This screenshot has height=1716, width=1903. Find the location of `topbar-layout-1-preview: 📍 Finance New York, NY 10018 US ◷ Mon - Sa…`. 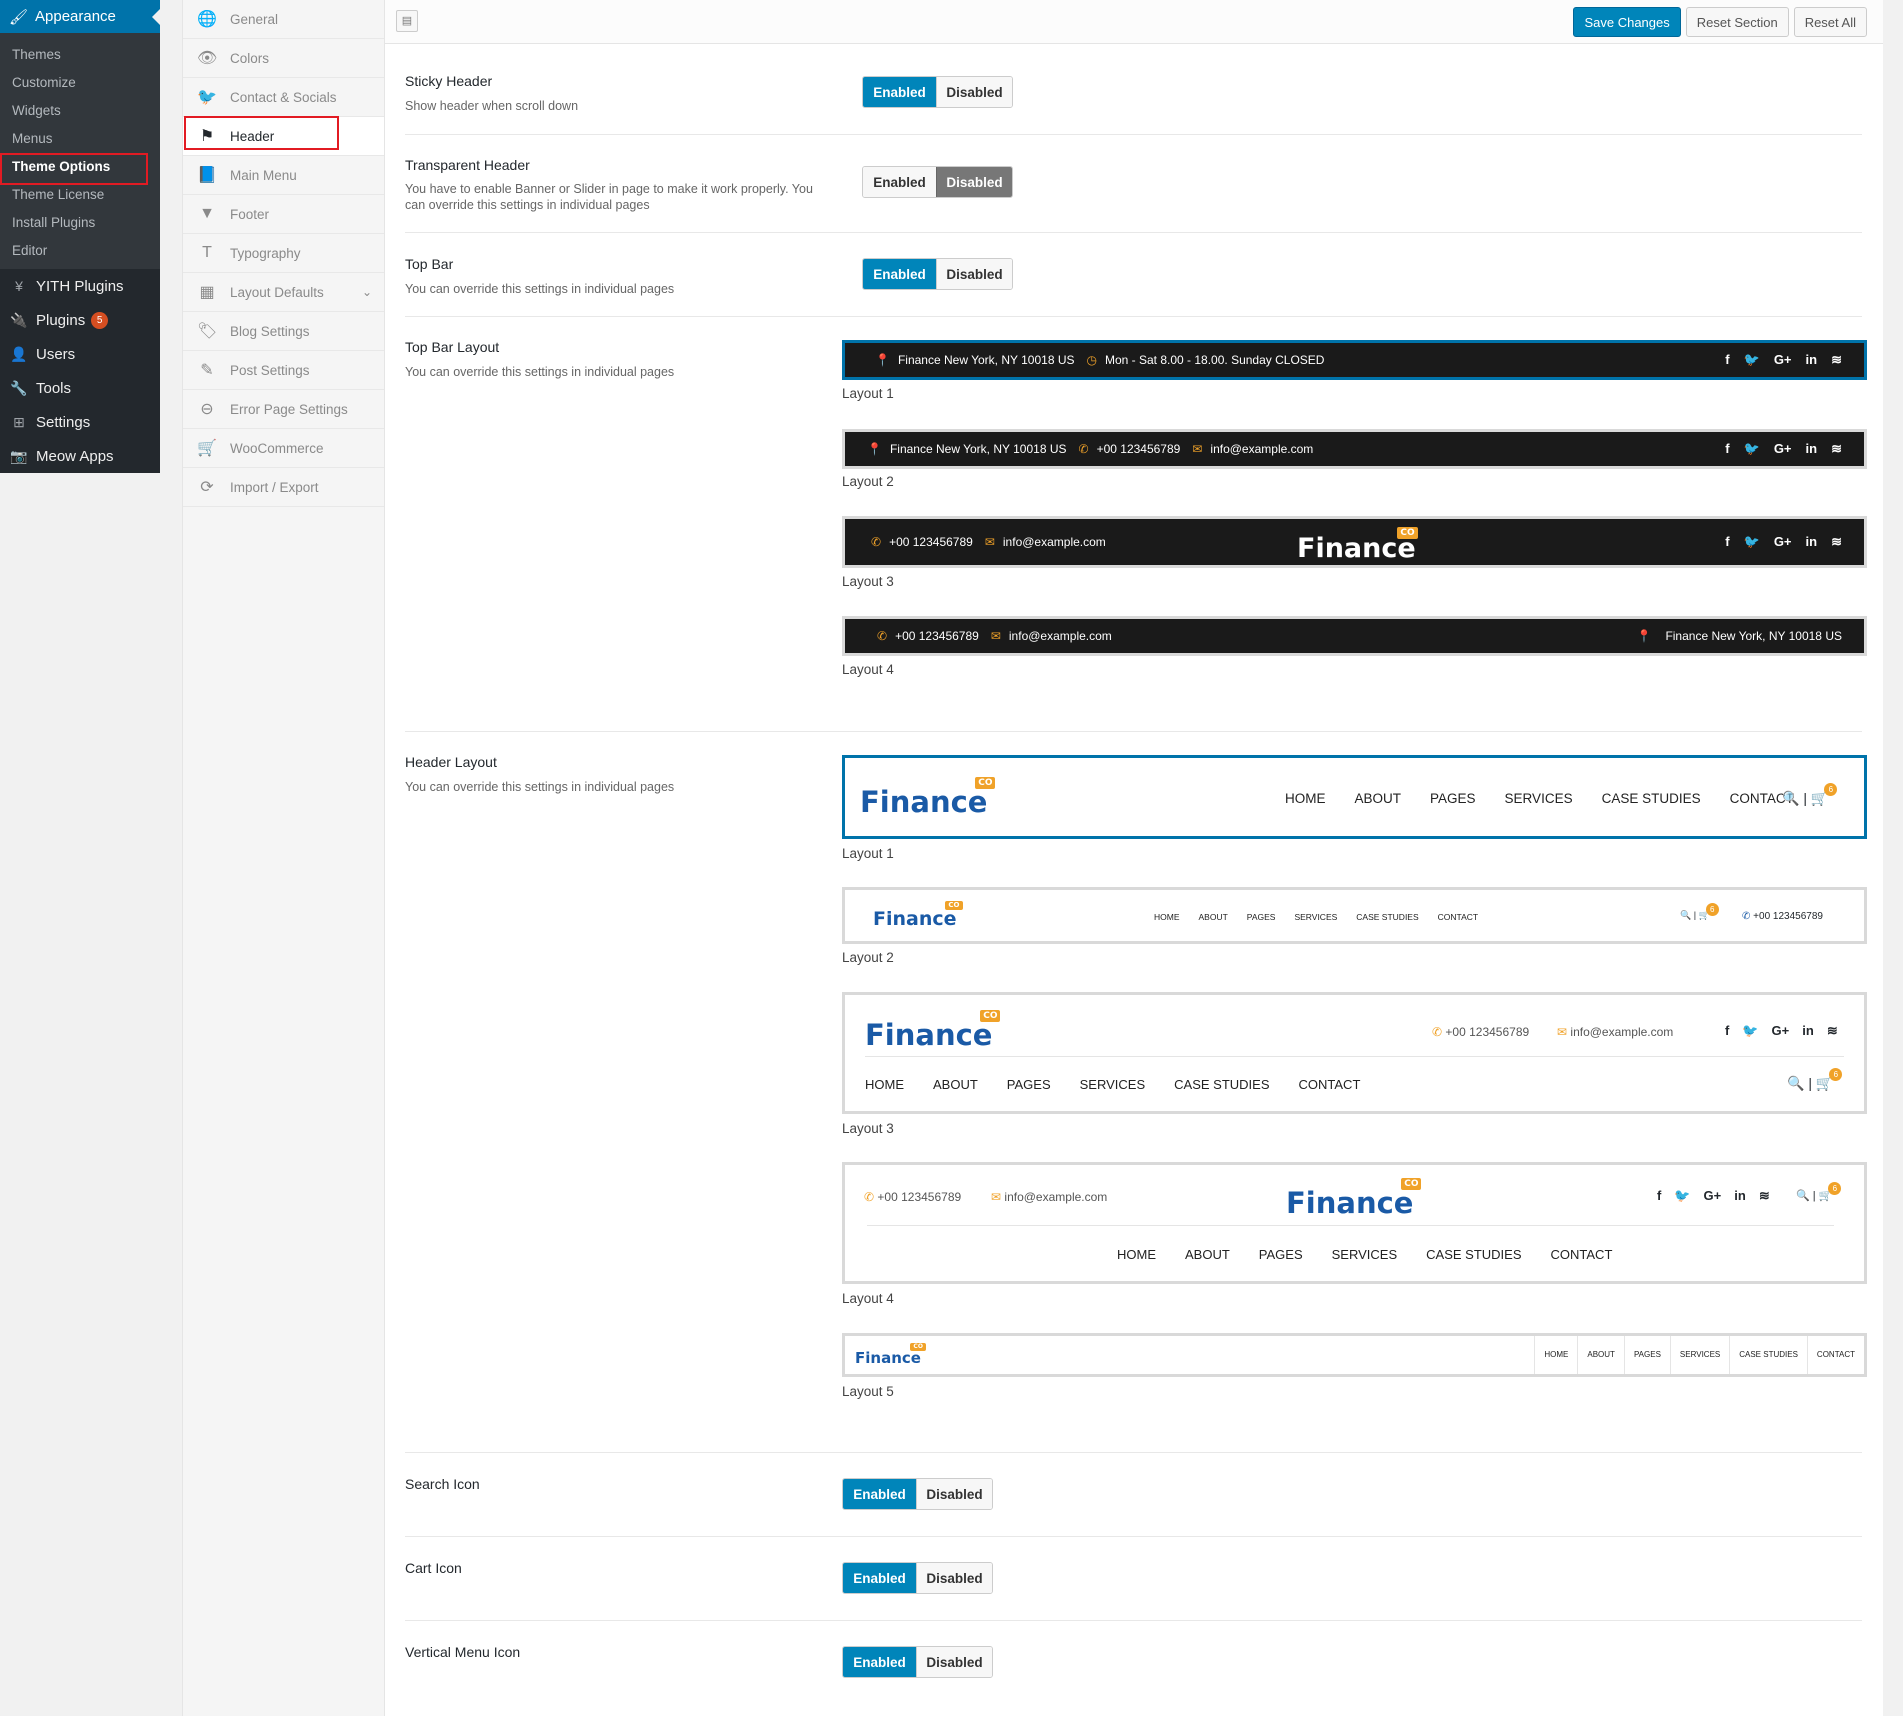

topbar-layout-1-preview: 📍 Finance New York, NY 10018 US ◷ Mon - Sa… is located at coordinates (1354, 360).